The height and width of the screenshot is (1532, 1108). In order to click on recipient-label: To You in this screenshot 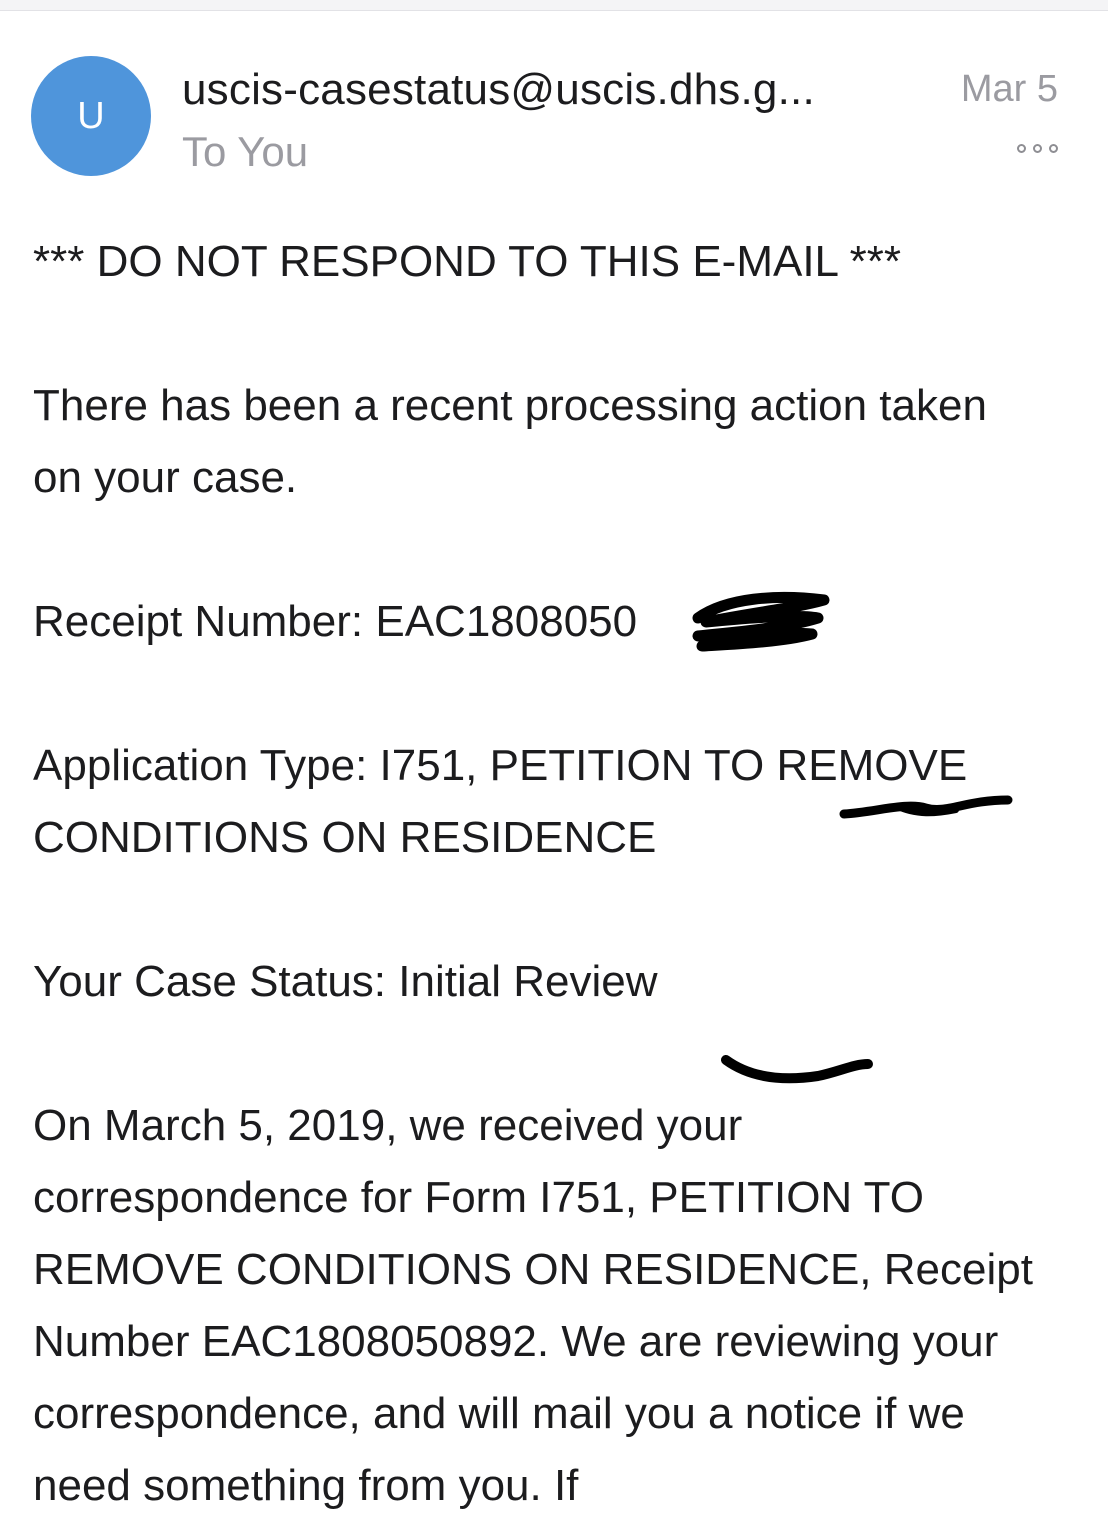, I will do `click(245, 152)`.